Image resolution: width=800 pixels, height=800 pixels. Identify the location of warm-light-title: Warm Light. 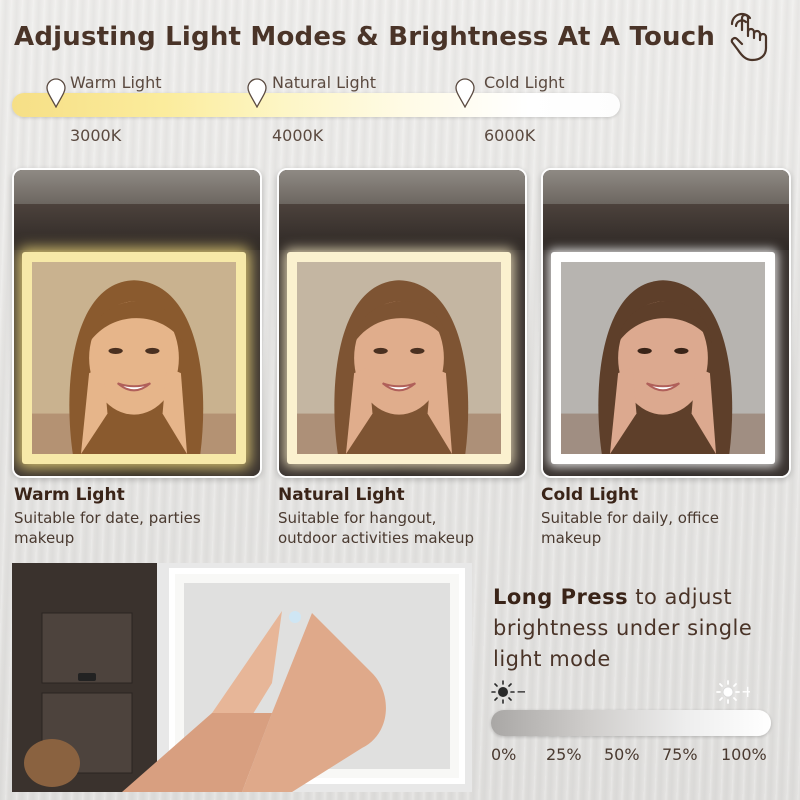
(69, 495).